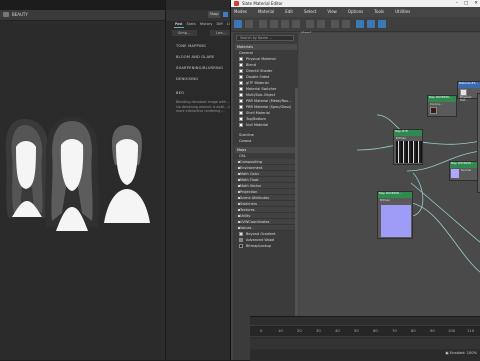 This screenshot has height=361, width=480. I want to click on select-by-material-icon, so click(382, 24).